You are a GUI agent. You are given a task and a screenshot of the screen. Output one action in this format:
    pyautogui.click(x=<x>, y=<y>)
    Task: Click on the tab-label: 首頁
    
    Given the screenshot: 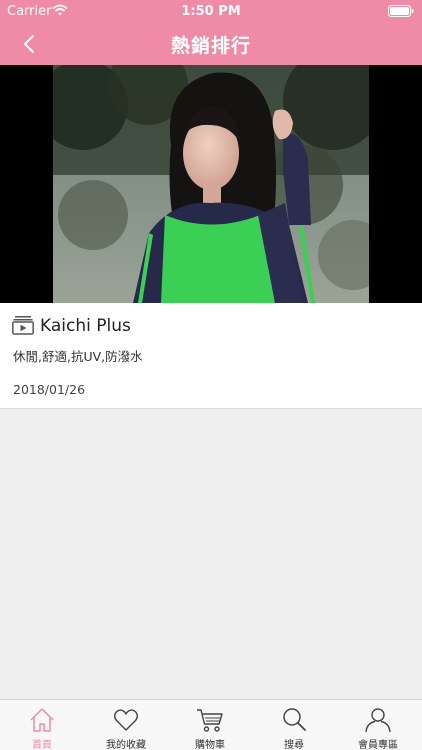 What is the action you would take?
    pyautogui.click(x=42, y=745)
    